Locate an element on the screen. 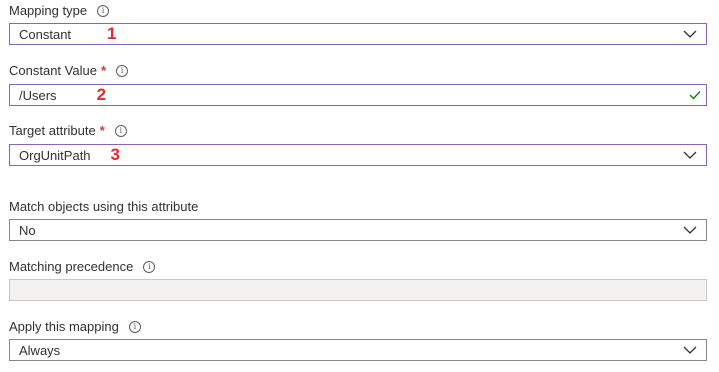  target-attribute-dropdown: OrgUnitPath 3 is located at coordinates (358, 155).